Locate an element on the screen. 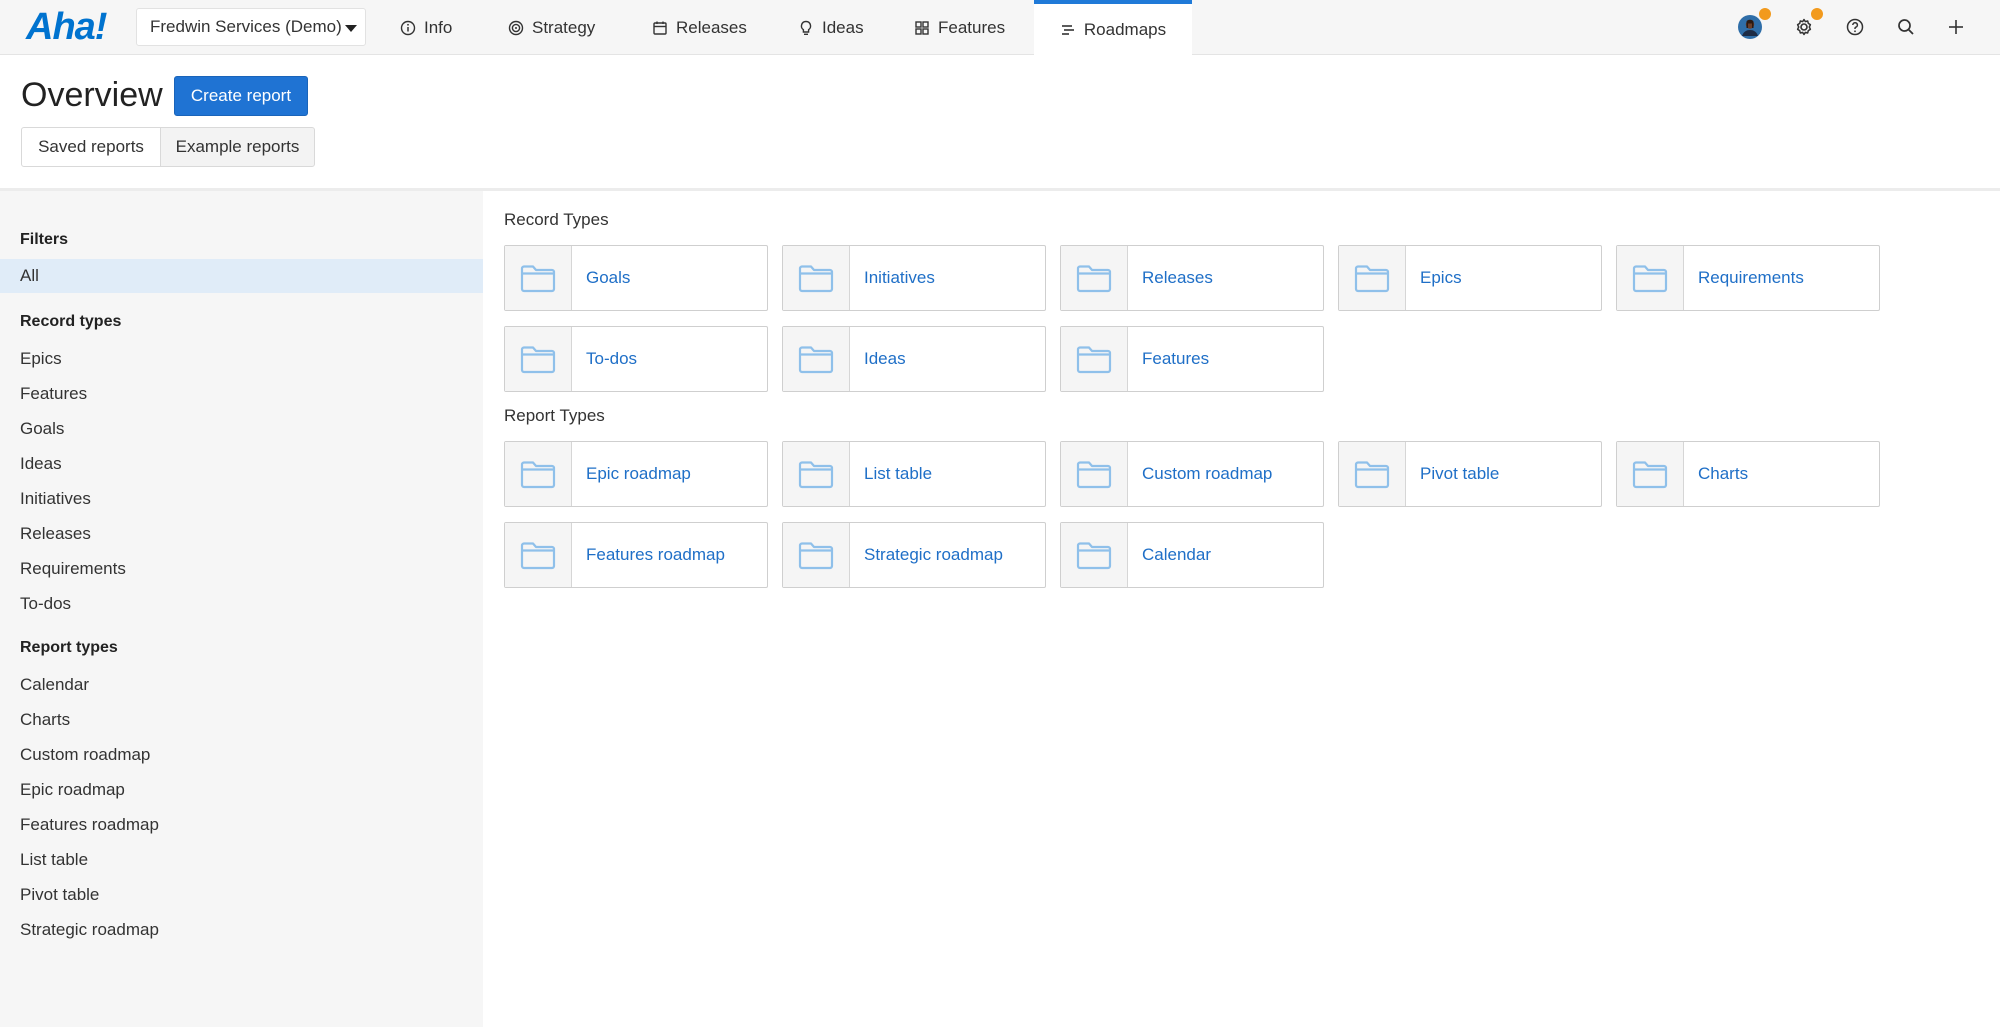  filter-calendar: Calendar is located at coordinates (241, 685).